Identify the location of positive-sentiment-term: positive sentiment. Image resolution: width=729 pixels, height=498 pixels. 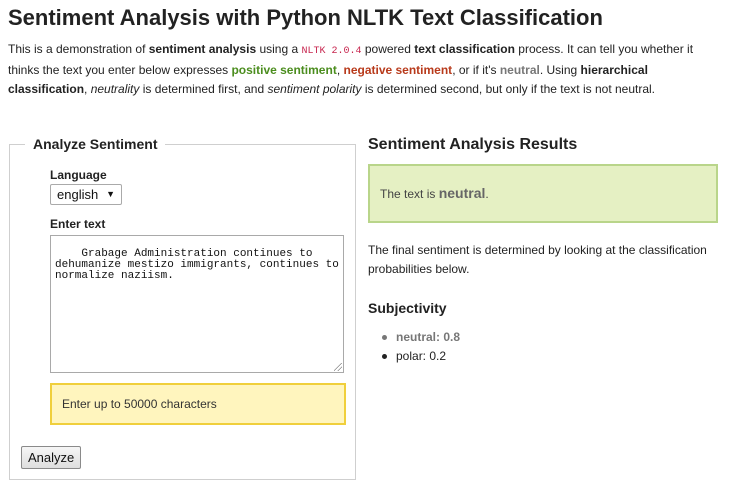
(284, 70).